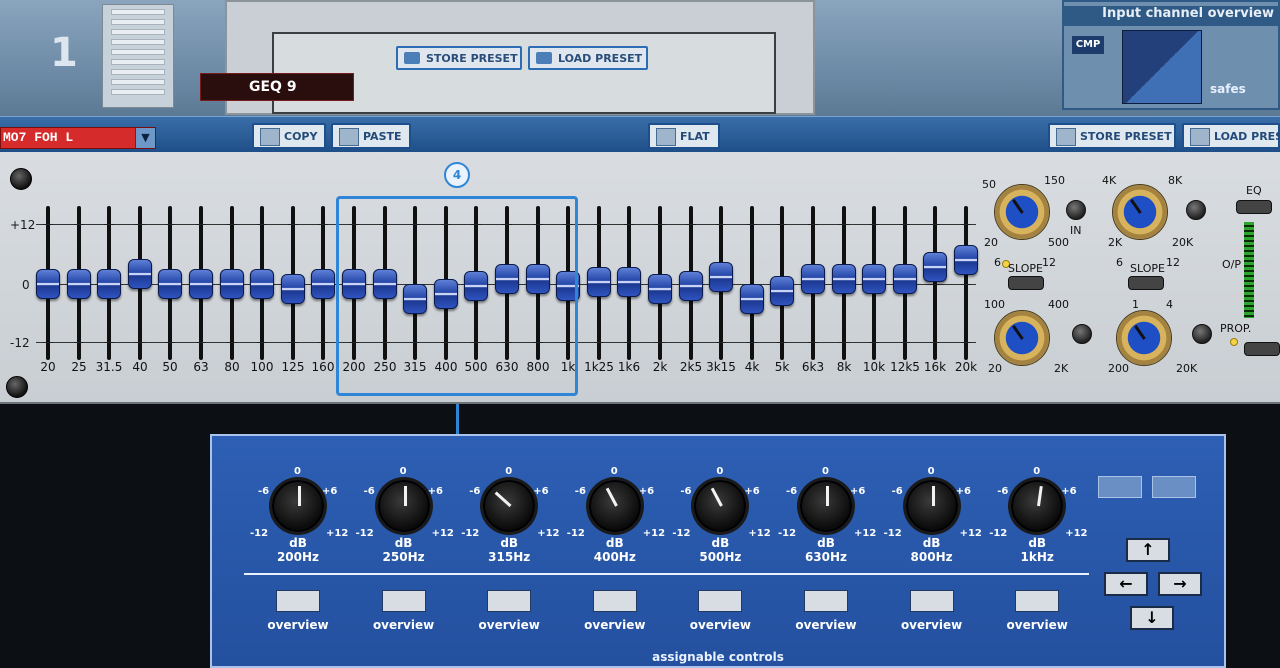  What do you see at coordinates (1022, 212) in the screenshot?
I see `hpf-frequency-knob` at bounding box center [1022, 212].